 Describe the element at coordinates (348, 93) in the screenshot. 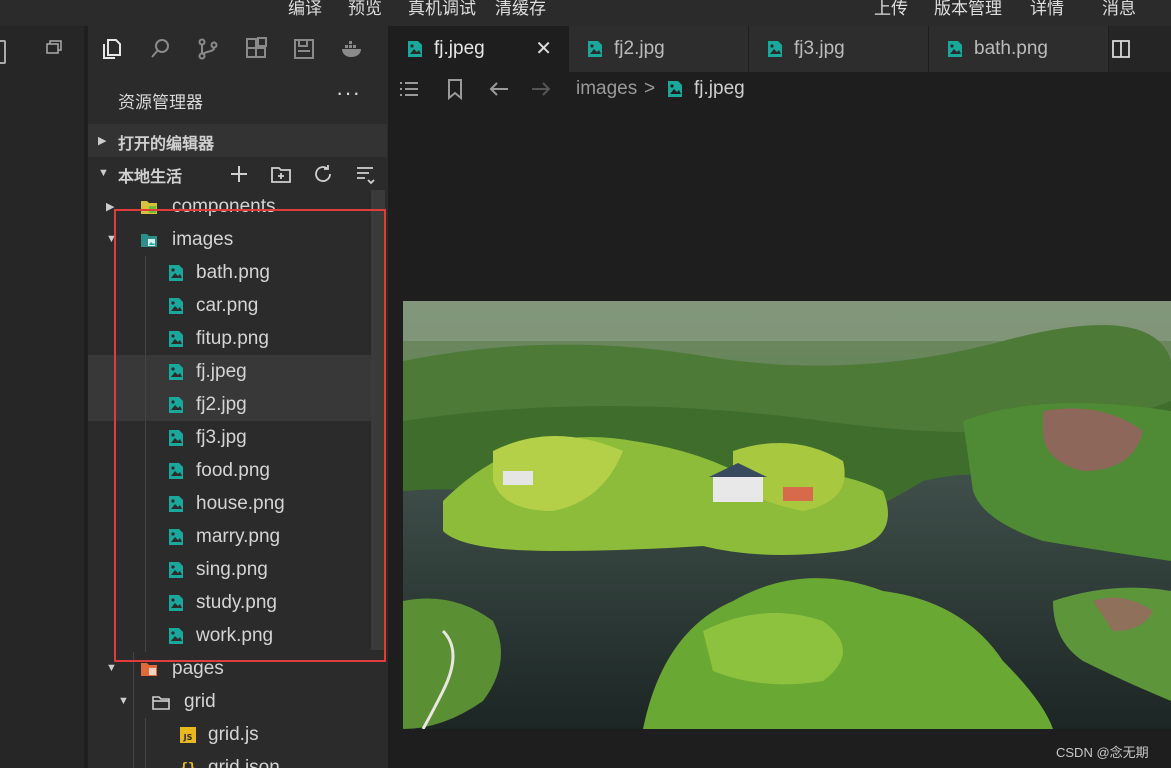

I see `more-actions-icon: ···` at that location.